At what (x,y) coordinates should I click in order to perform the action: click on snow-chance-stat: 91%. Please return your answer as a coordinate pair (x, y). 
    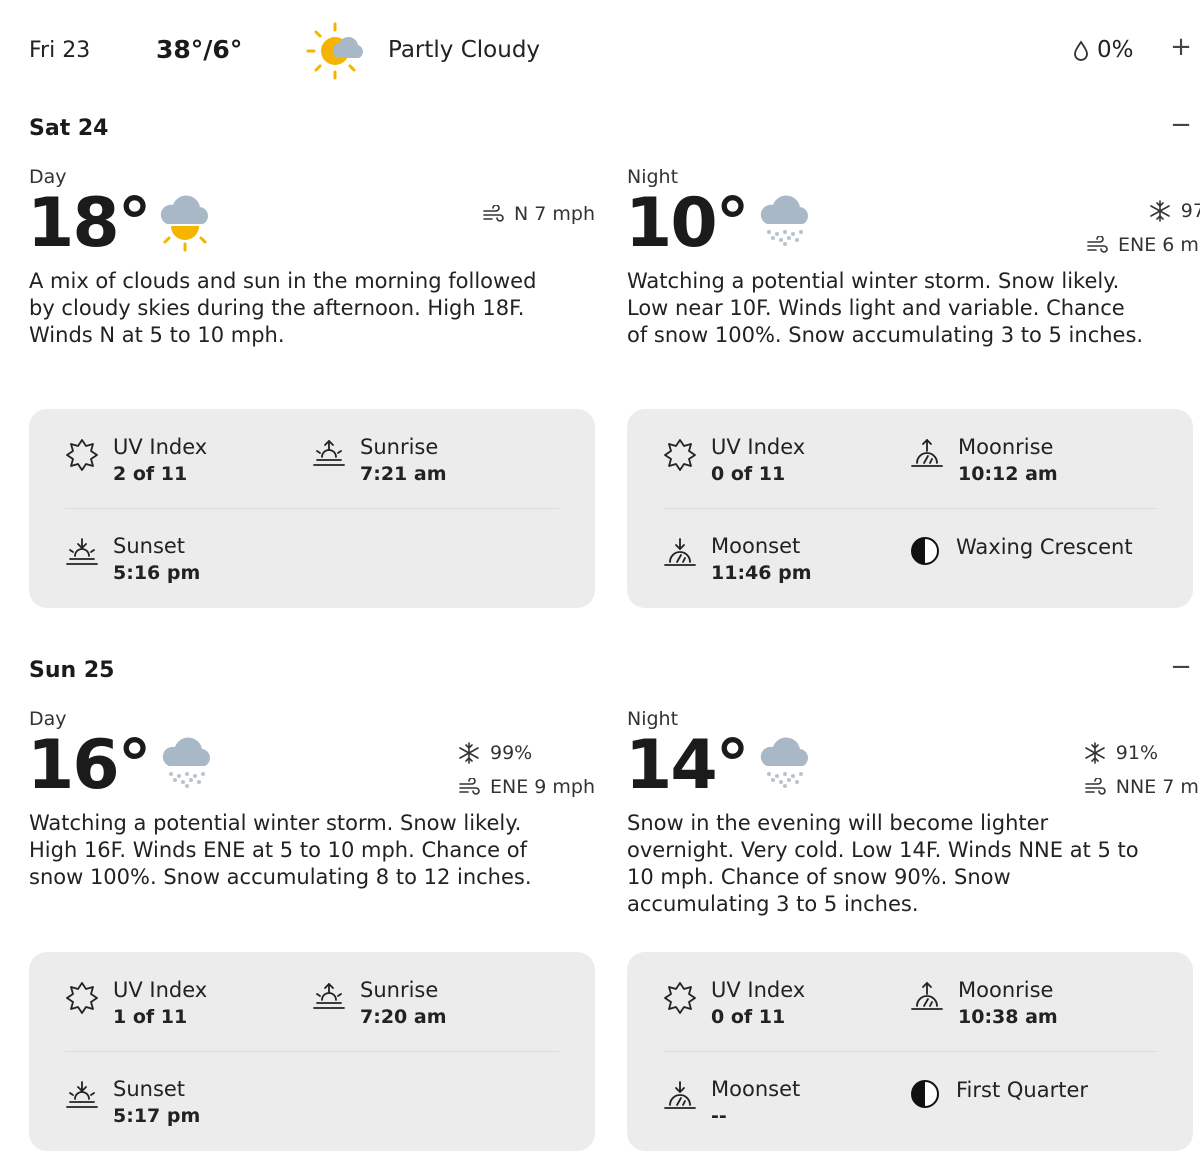
    Looking at the image, I should click on (1142, 753).